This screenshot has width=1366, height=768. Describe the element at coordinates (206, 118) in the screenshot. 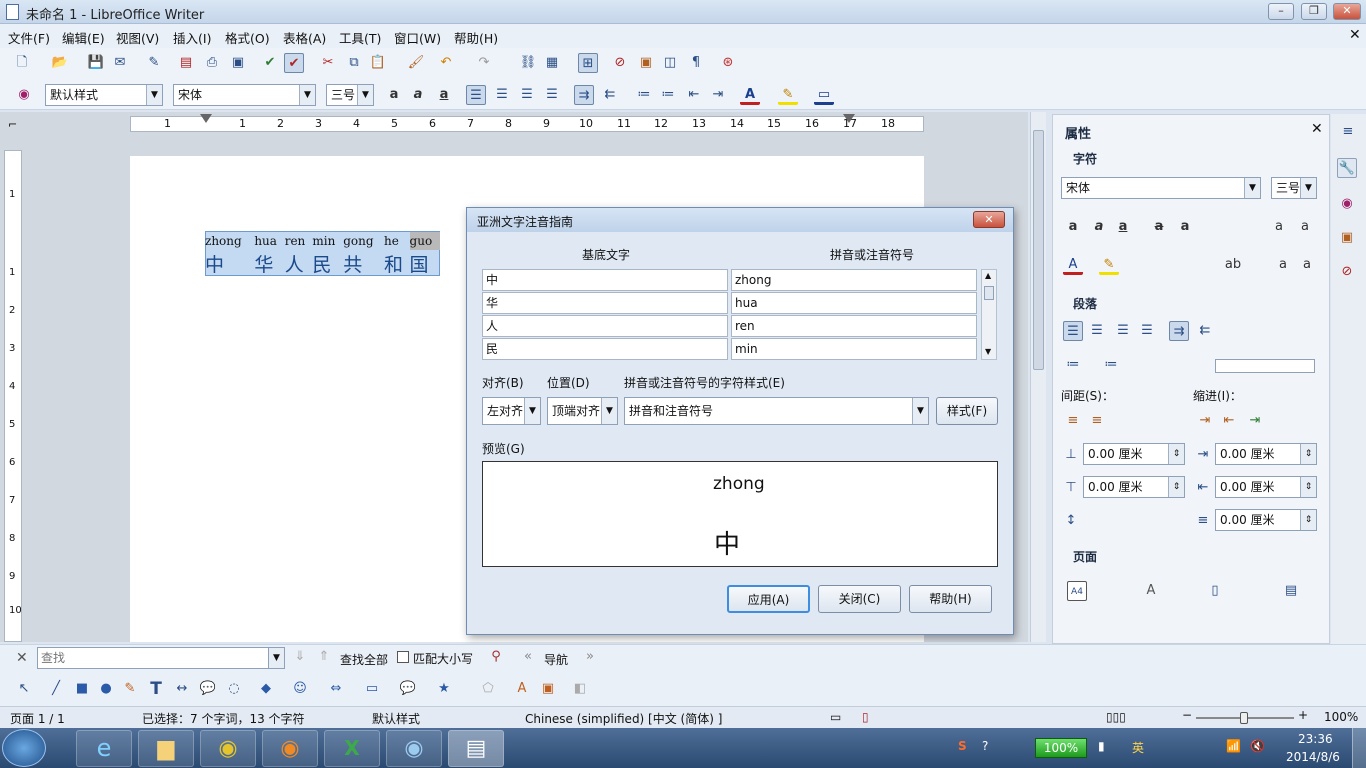

I see `left-indent-marker` at that location.